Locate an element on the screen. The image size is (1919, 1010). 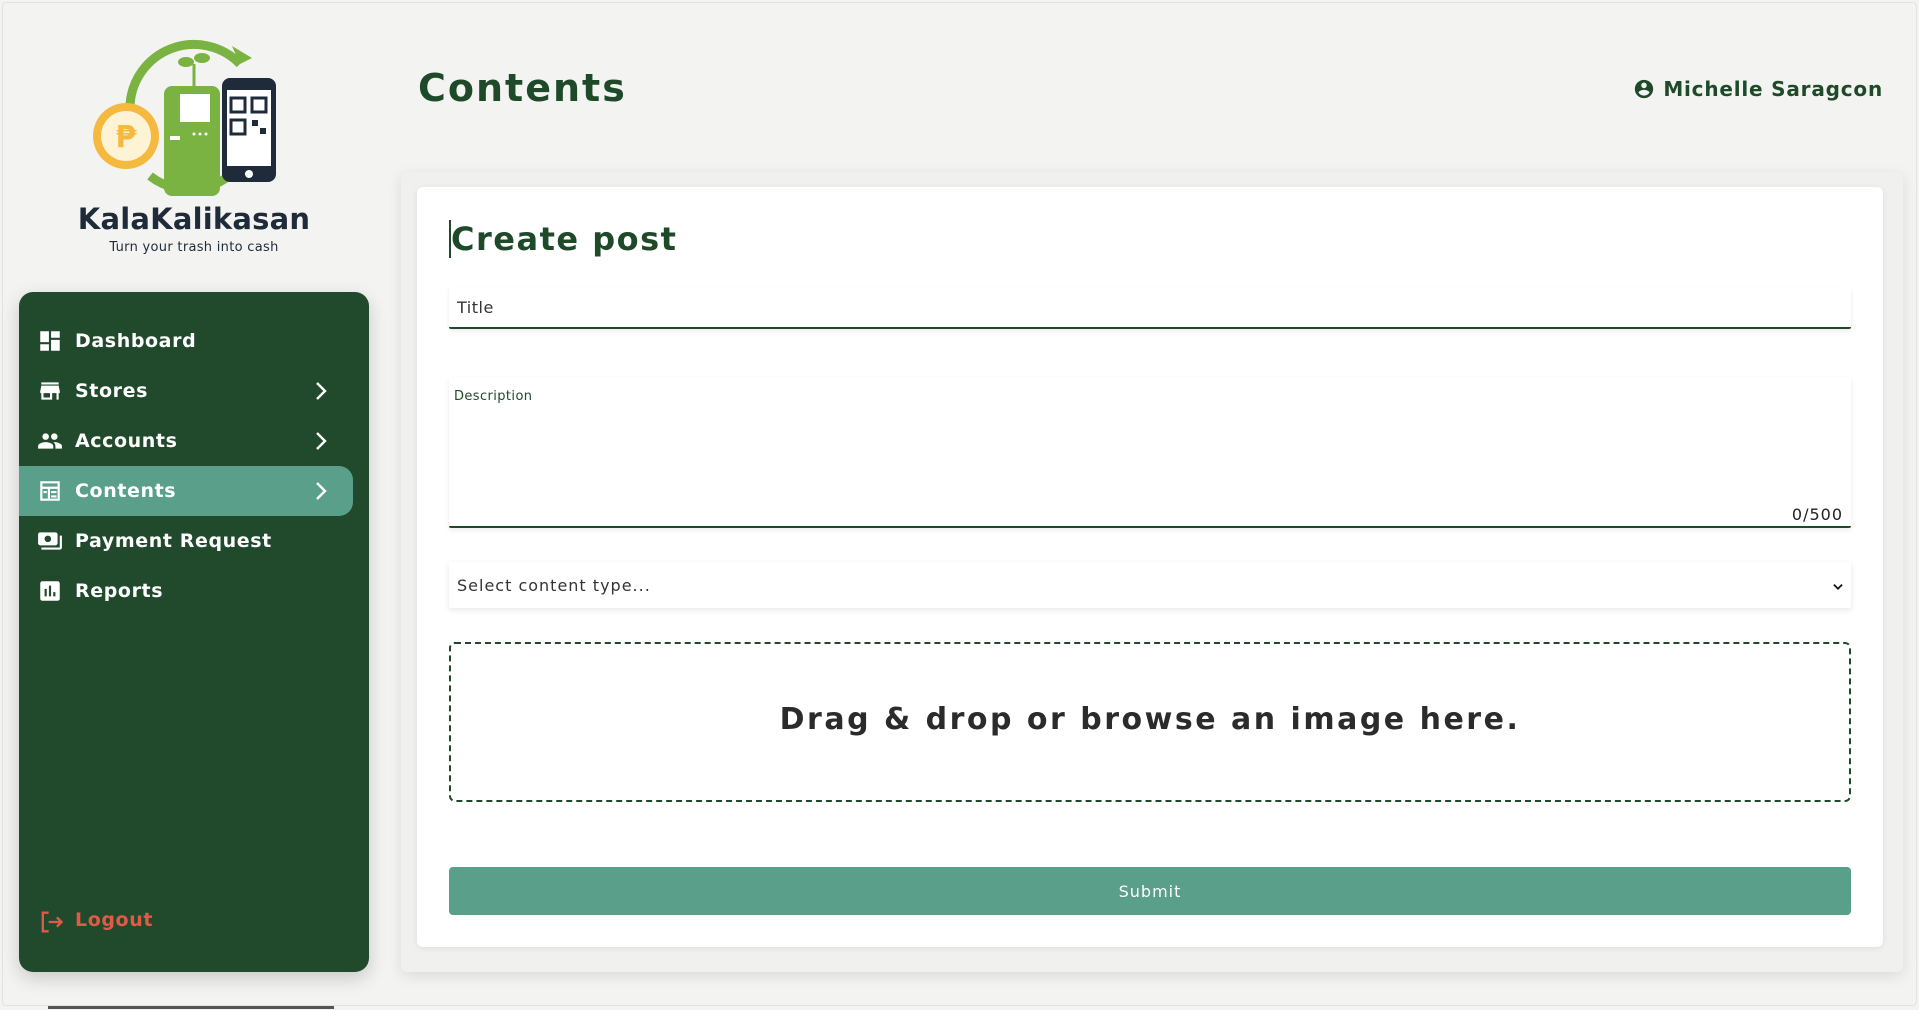
description-label: Description is located at coordinates (493, 396).